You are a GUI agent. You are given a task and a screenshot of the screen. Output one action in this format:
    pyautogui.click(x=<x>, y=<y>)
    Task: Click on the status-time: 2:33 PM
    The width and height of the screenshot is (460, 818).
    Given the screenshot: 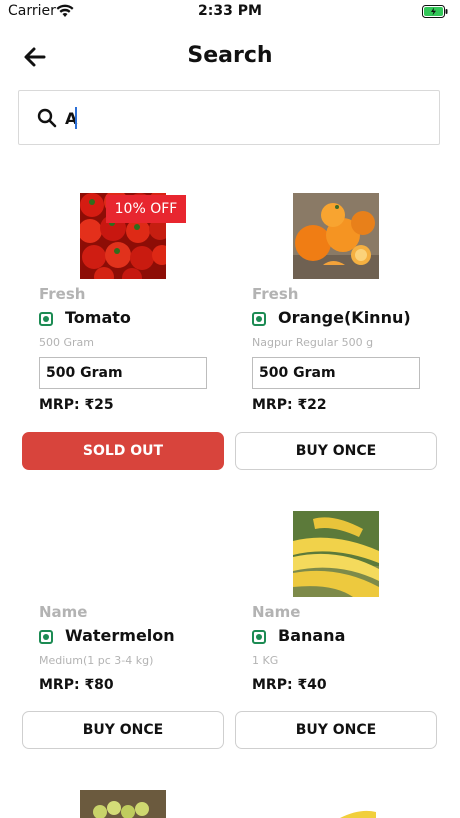 What is the action you would take?
    pyautogui.click(x=230, y=11)
    